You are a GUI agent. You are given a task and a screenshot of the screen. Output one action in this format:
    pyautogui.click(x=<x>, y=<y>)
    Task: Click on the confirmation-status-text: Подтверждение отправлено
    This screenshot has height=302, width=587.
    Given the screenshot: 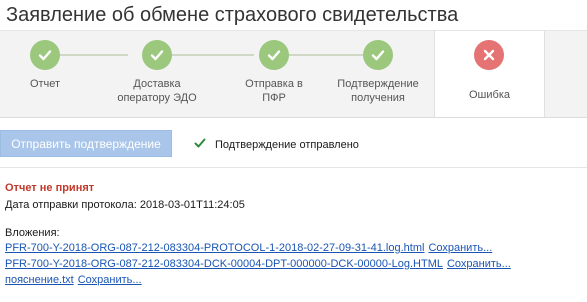 What is the action you would take?
    pyautogui.click(x=287, y=144)
    